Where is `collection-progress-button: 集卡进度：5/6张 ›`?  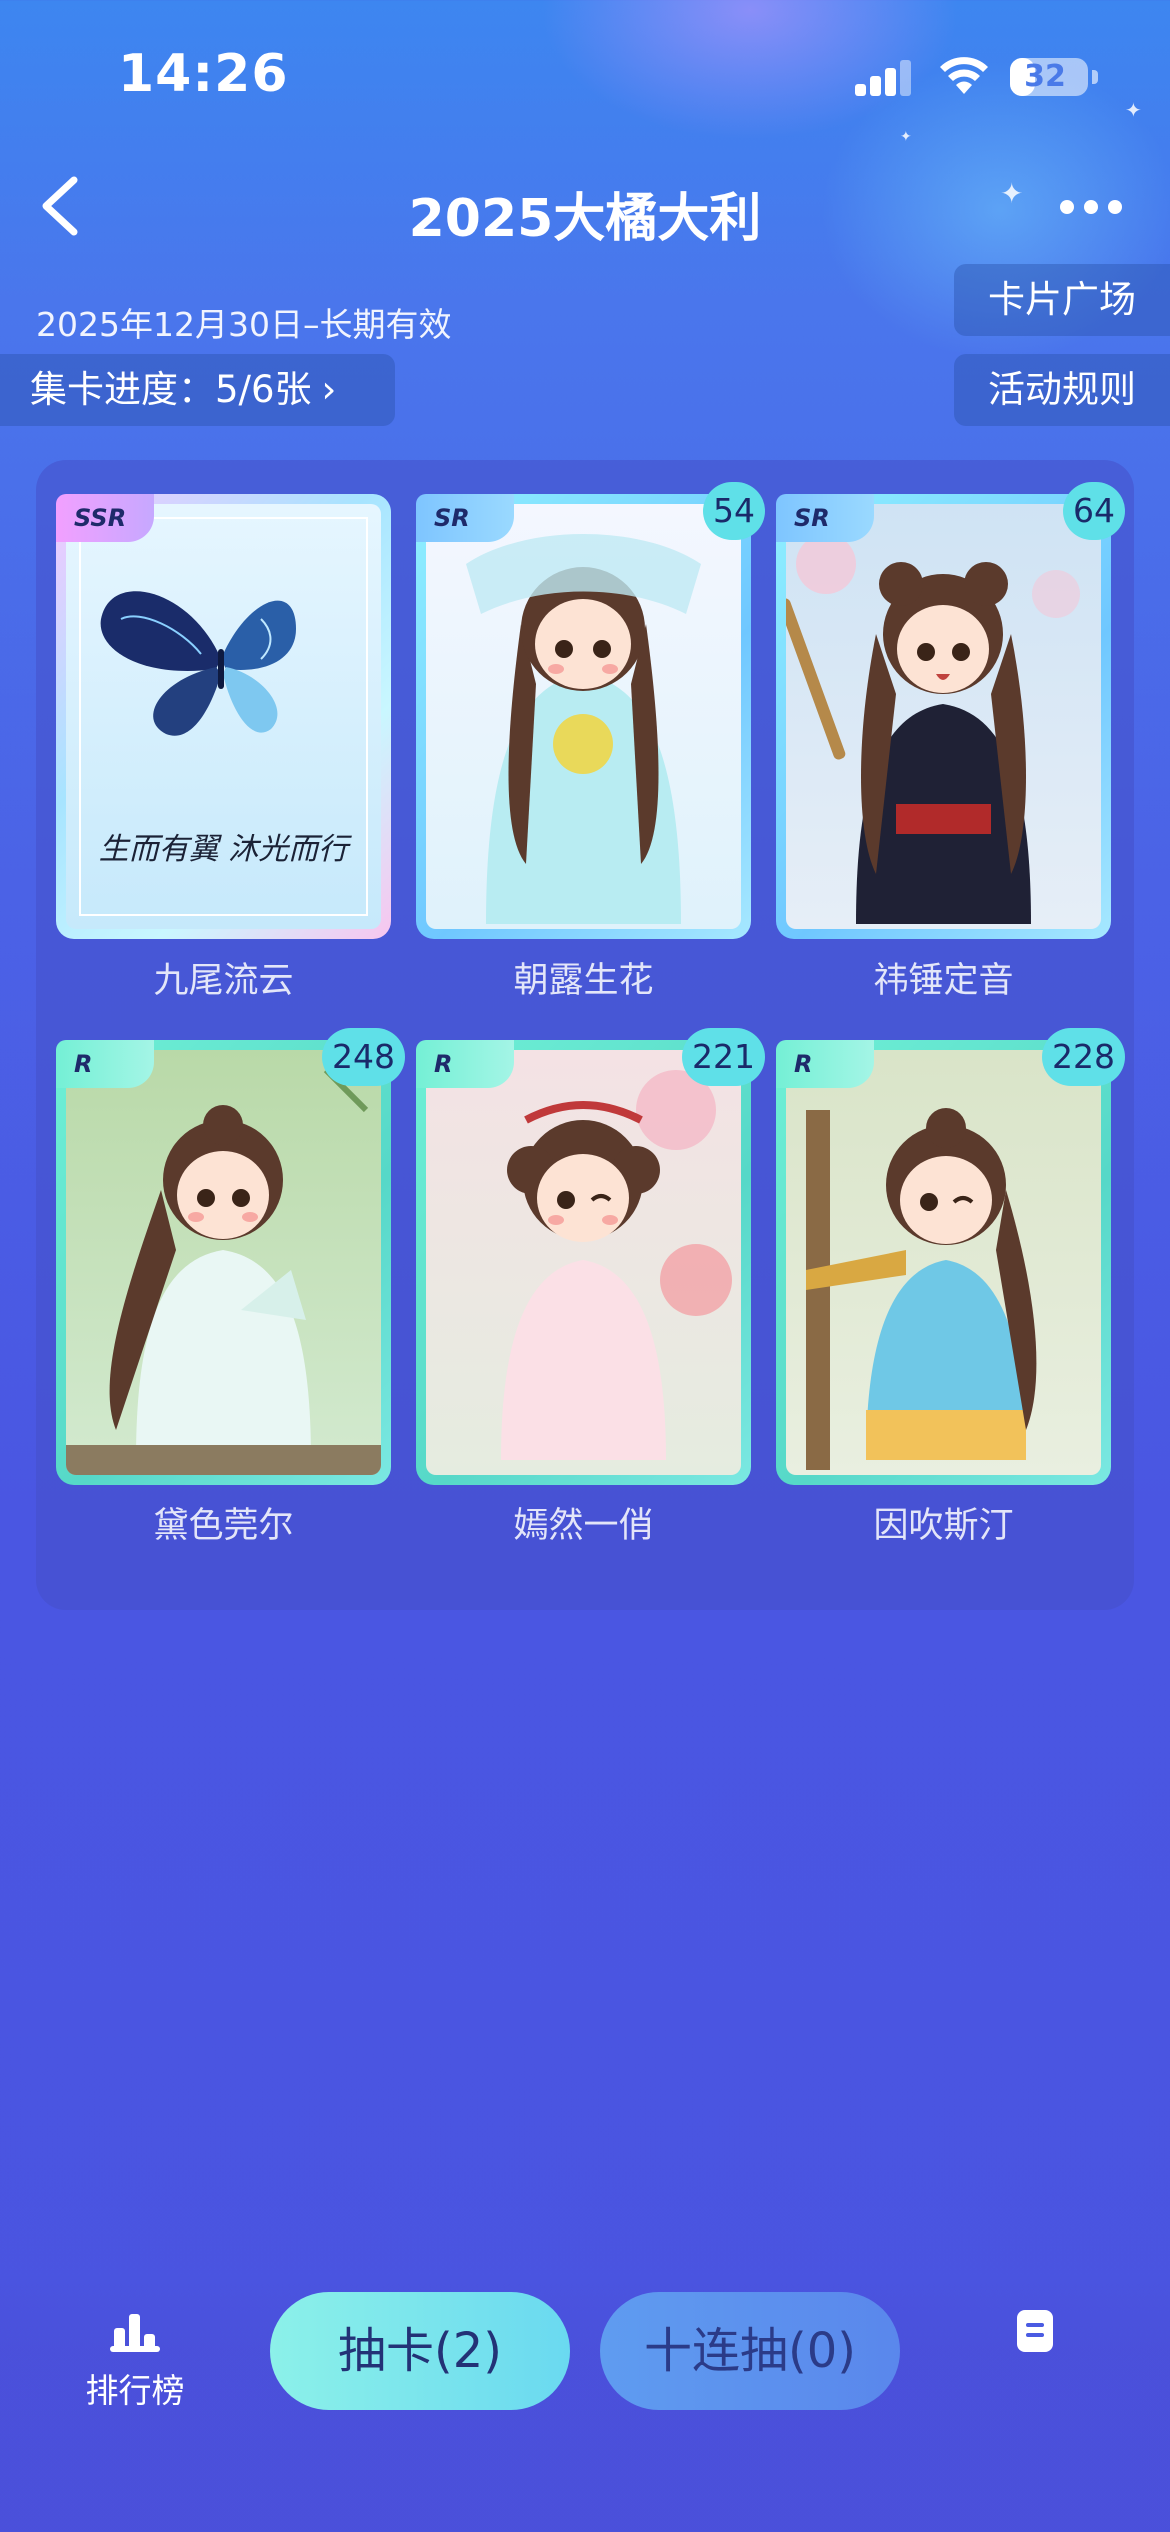 collection-progress-button: 集卡进度：5/6张 › is located at coordinates (197, 390).